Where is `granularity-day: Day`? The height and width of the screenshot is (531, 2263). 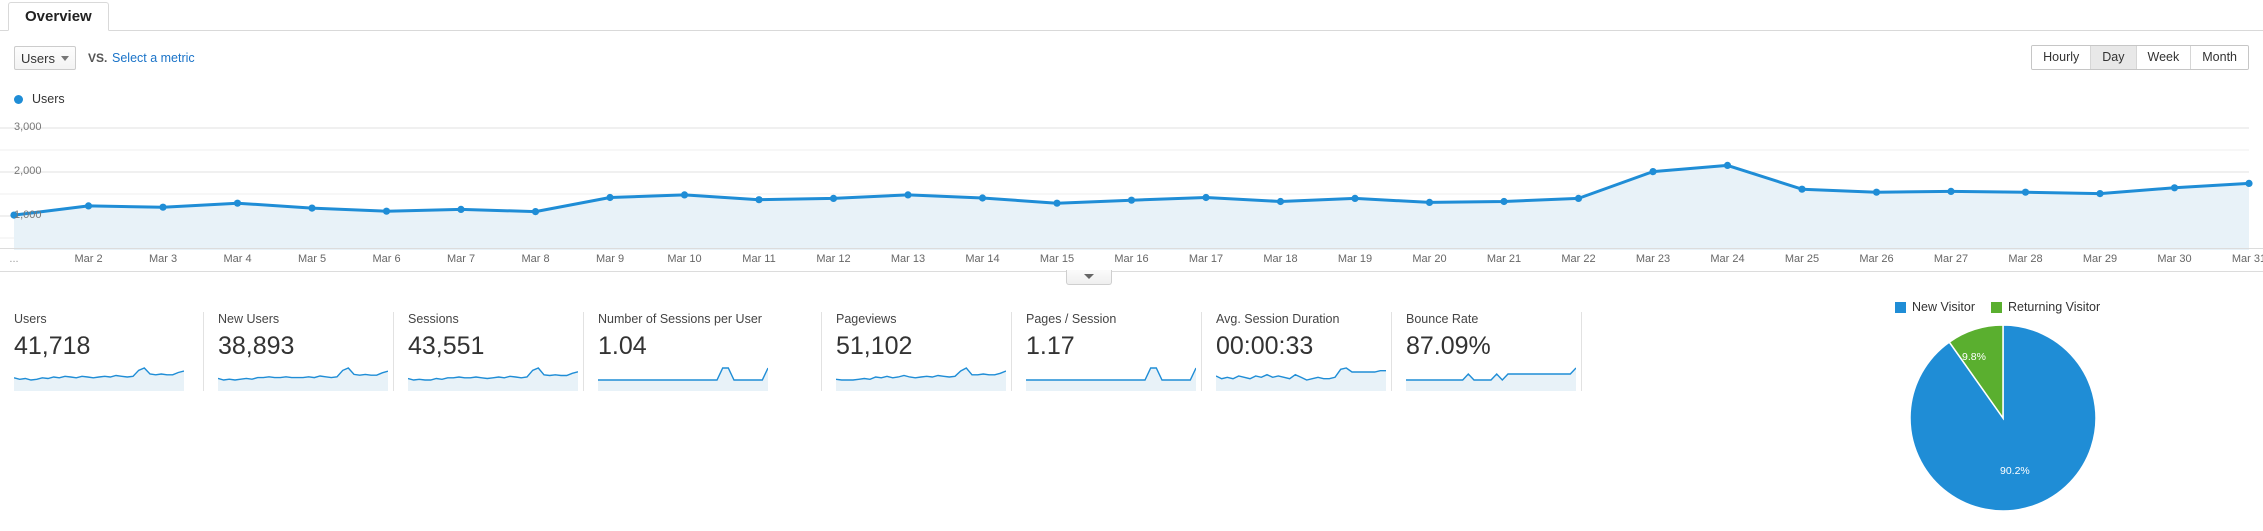 granularity-day: Day is located at coordinates (2114, 57).